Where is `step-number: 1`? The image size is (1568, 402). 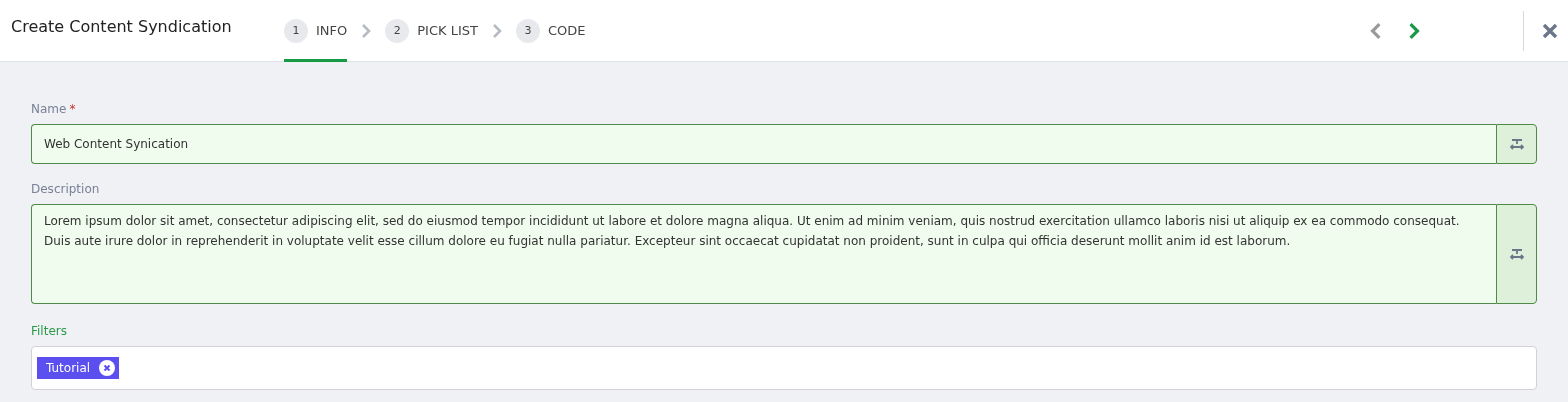
step-number: 1 is located at coordinates (296, 30).